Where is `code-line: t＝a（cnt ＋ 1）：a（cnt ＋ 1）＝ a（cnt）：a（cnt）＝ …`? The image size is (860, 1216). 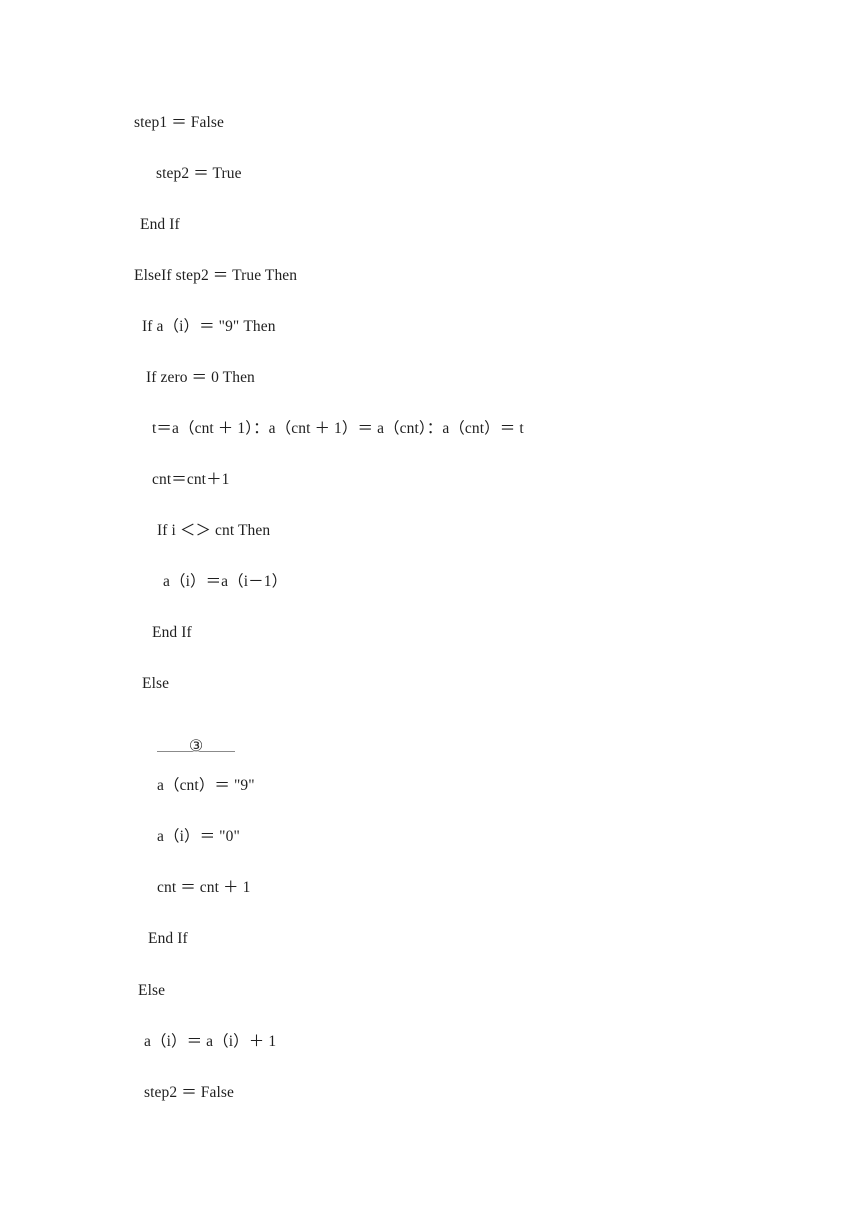
code-line: t＝a（cnt ＋ 1）：a（cnt ＋ 1）＝ a（cnt）：a（cnt）＝ … is located at coordinates (338, 428).